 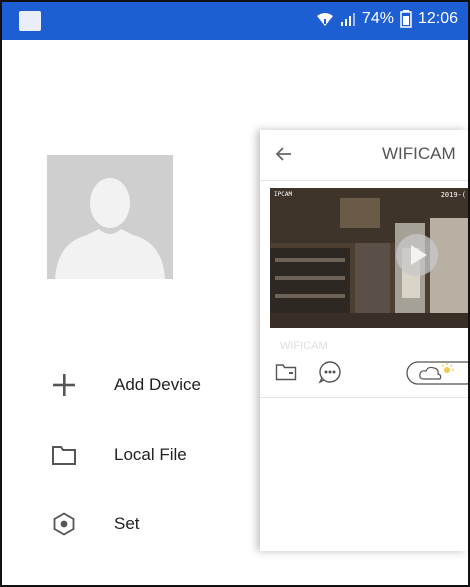 I want to click on play-button, so click(x=417, y=255).